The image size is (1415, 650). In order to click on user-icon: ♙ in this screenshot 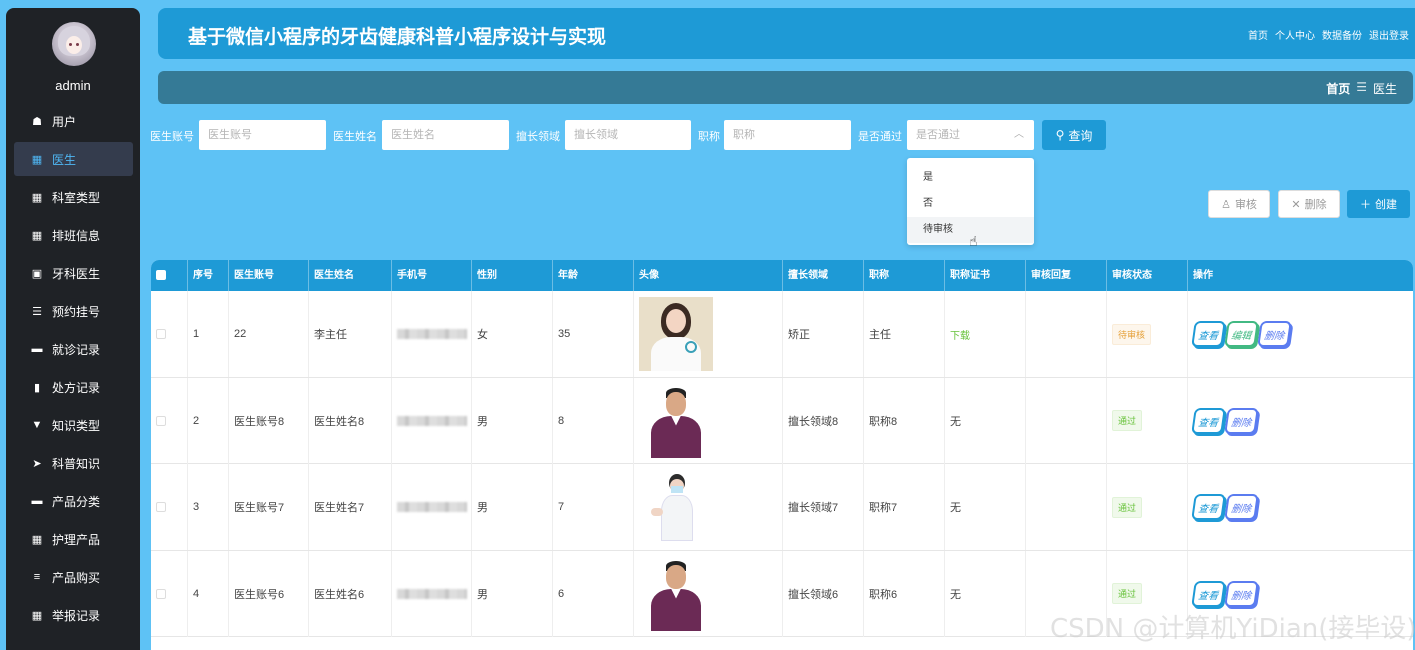, I will do `click(1226, 204)`.